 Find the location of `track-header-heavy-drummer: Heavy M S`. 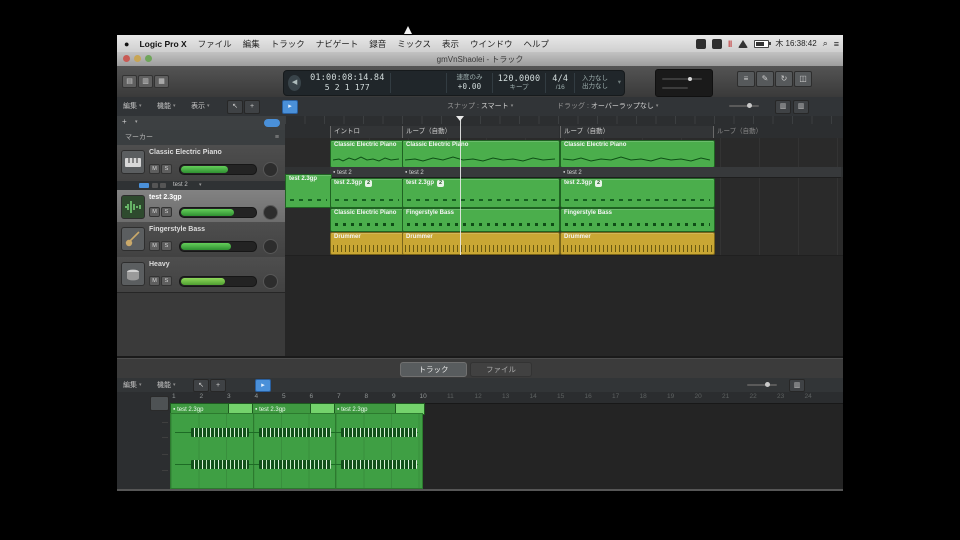

track-header-heavy-drummer: Heavy M S is located at coordinates (201, 275).